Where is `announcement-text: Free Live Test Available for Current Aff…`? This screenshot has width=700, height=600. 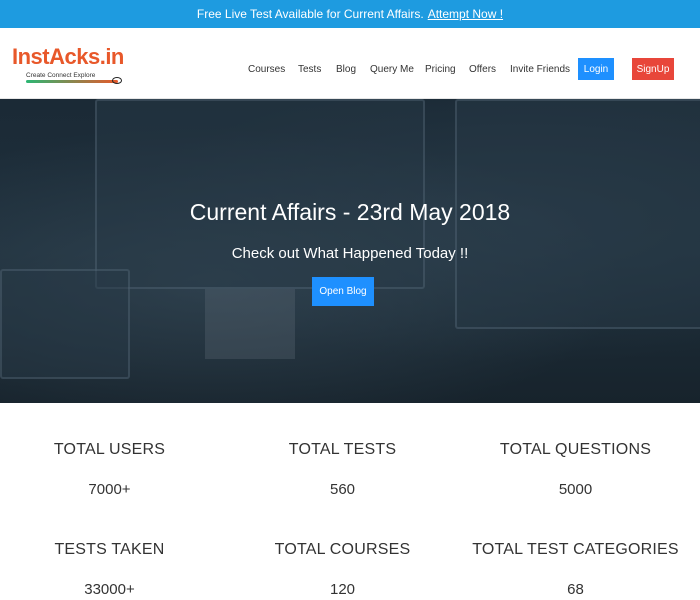 announcement-text: Free Live Test Available for Current Aff… is located at coordinates (310, 14).